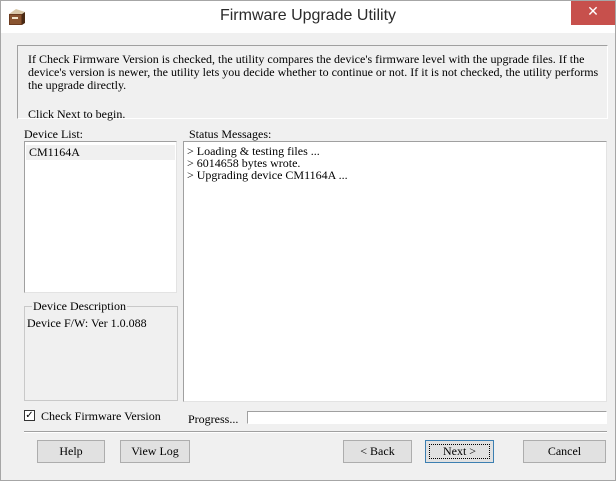 The height and width of the screenshot is (481, 616). I want to click on close-icon: ✕, so click(593, 12).